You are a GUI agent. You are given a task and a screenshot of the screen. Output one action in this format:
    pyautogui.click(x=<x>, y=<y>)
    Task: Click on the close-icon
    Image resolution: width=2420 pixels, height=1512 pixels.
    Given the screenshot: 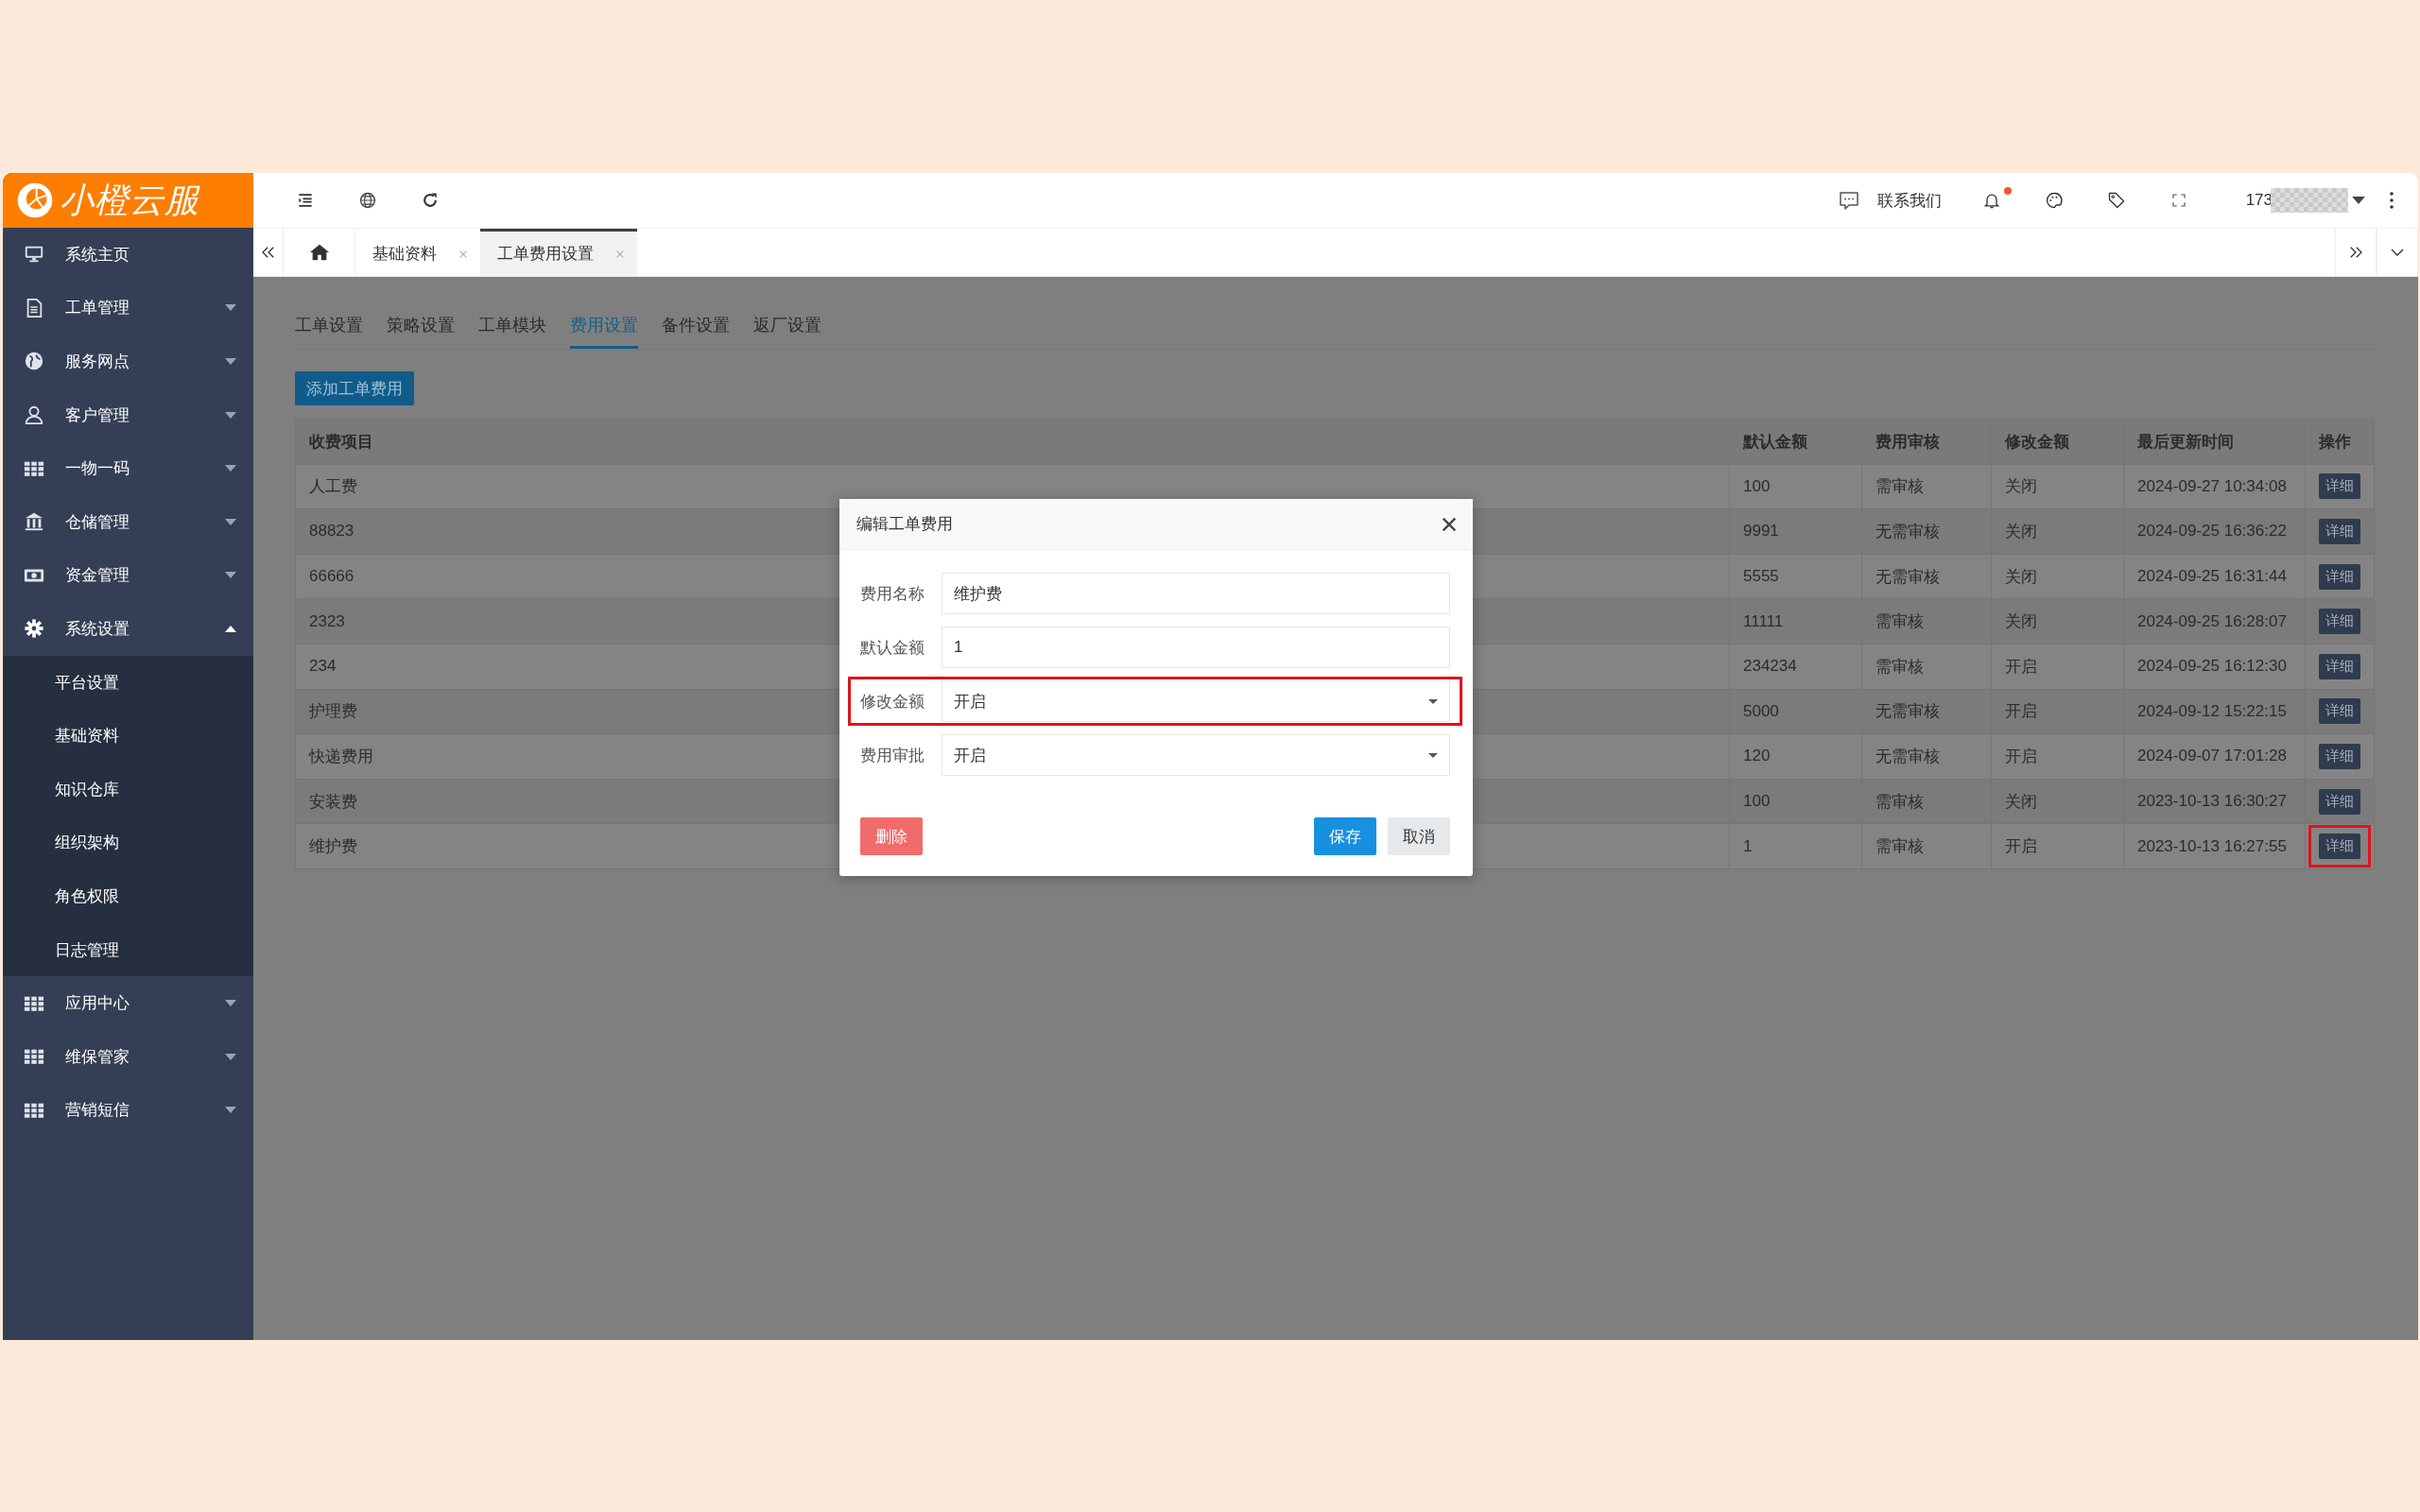 What is the action you would take?
    pyautogui.click(x=1449, y=524)
    